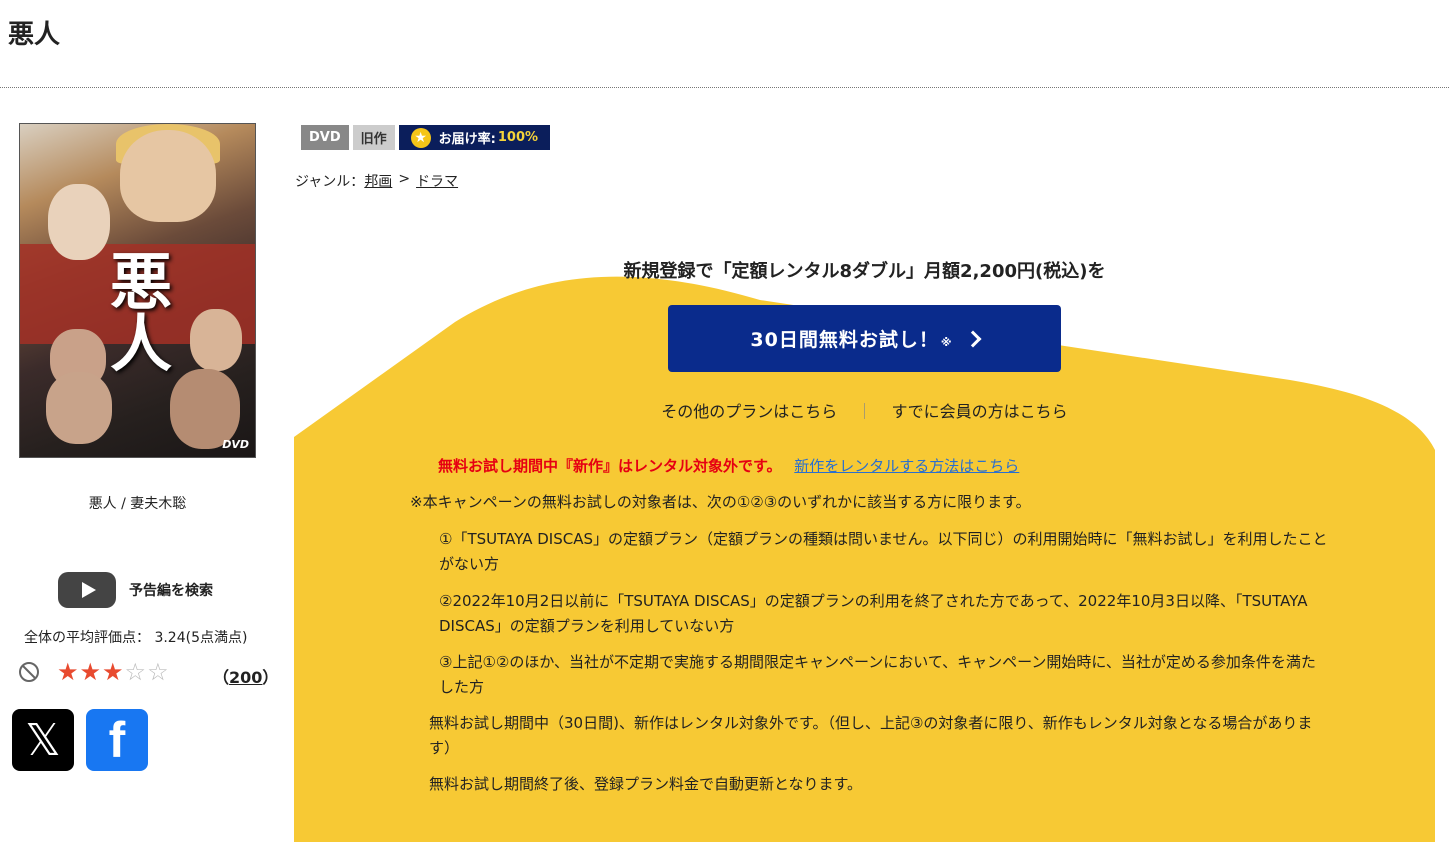 Image resolution: width=1449 pixels, height=867 pixels. Describe the element at coordinates (864, 271) in the screenshot. I see `promo-headline: 新規登録で「定額レンタル8ダブル」月額2,200円(税込)を` at that location.